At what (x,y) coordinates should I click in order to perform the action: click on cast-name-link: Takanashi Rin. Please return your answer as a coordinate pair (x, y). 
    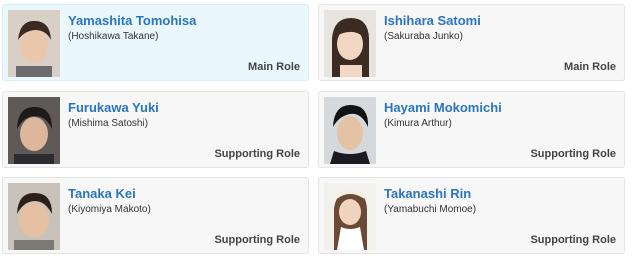
    Looking at the image, I should click on (427, 193).